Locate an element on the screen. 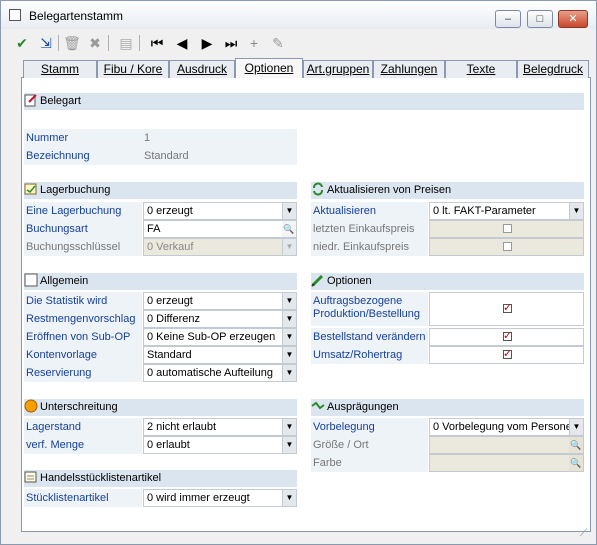 Image resolution: width=597 pixels, height=545 pixels. sub-op-label: Eröffnen von Sub-OP is located at coordinates (83, 337).